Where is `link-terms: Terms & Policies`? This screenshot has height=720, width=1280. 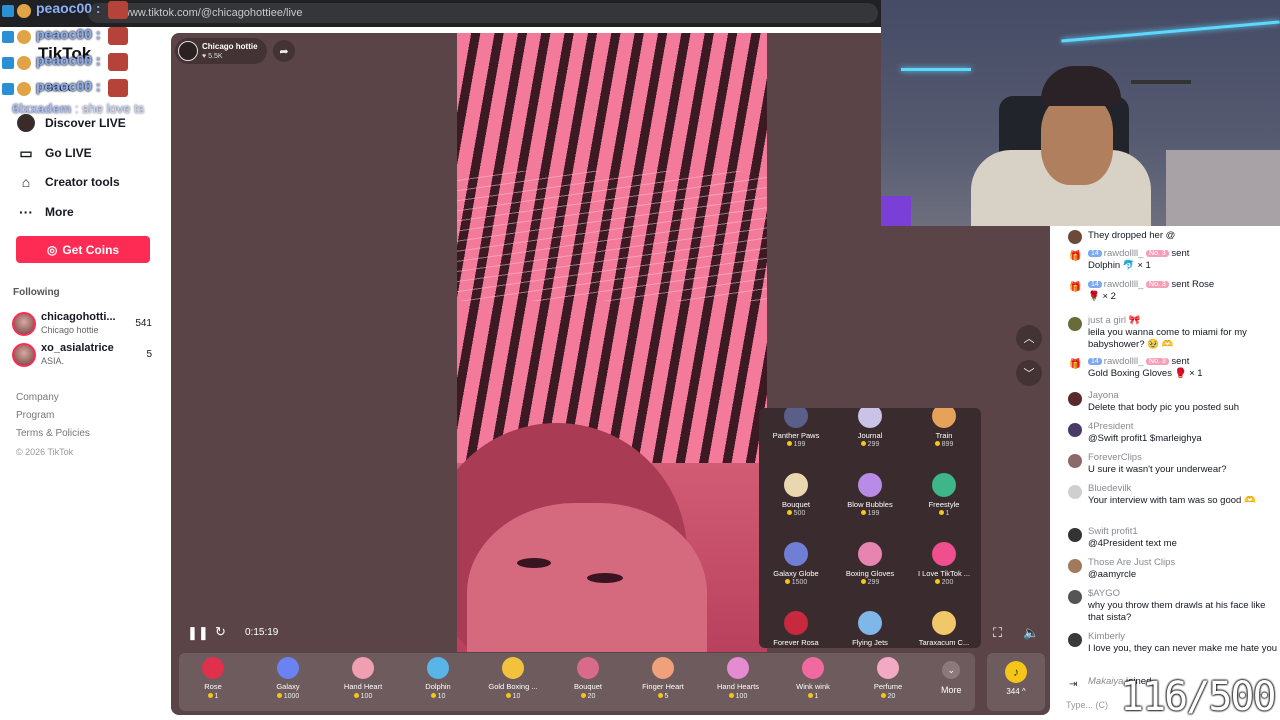
link-terms: Terms & Policies is located at coordinates (53, 434).